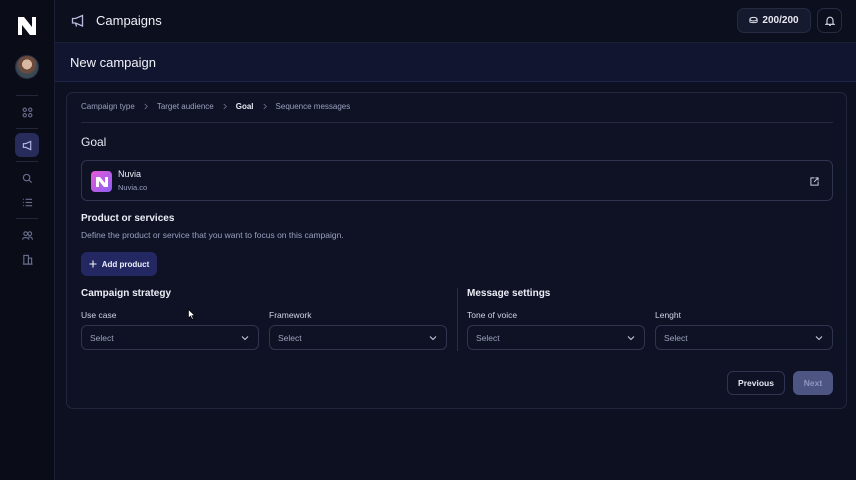 This screenshot has width=856, height=480. I want to click on users-icon, so click(27, 235).